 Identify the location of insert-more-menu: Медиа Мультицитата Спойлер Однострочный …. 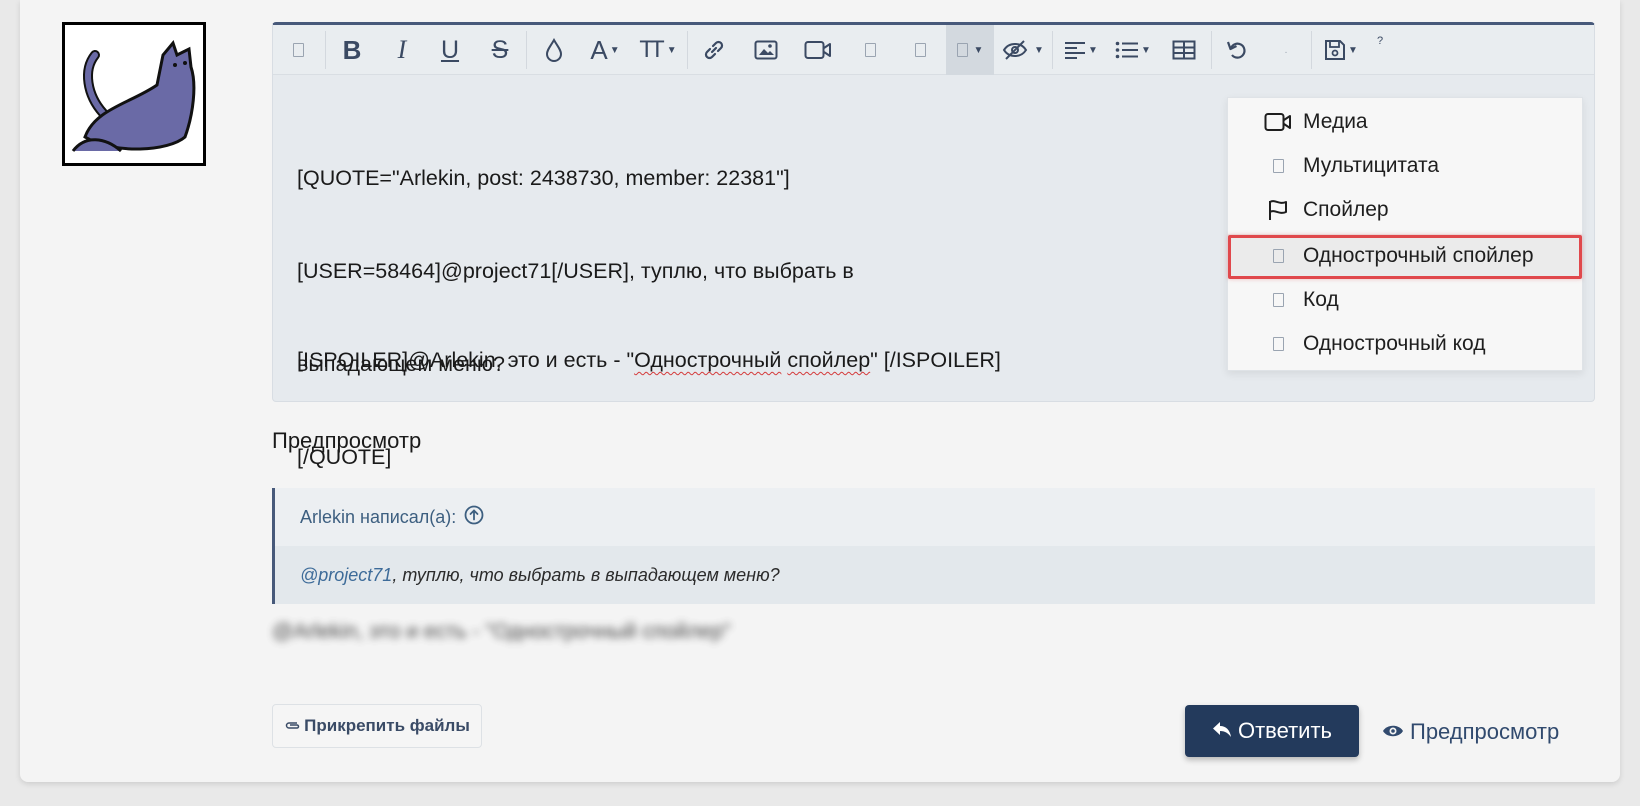
(1405, 234).